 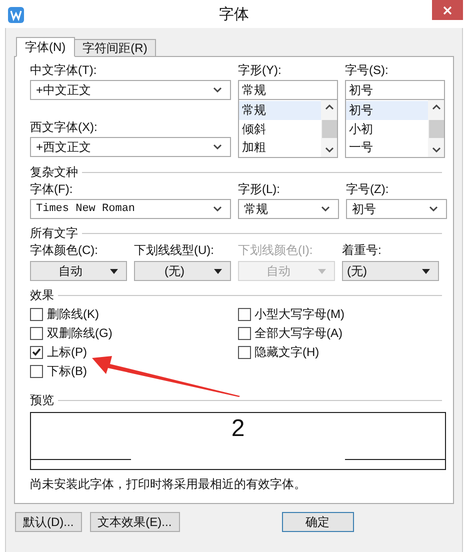 I want to click on checkbox-label: 小型大写字母(M), so click(x=299, y=314).